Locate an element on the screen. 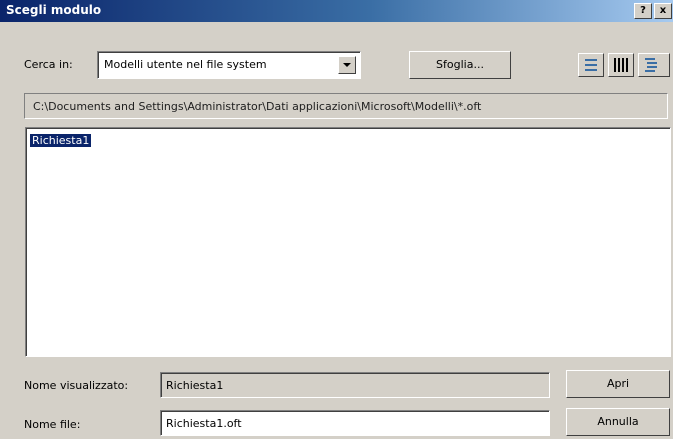  open-button: Apri is located at coordinates (618, 384).